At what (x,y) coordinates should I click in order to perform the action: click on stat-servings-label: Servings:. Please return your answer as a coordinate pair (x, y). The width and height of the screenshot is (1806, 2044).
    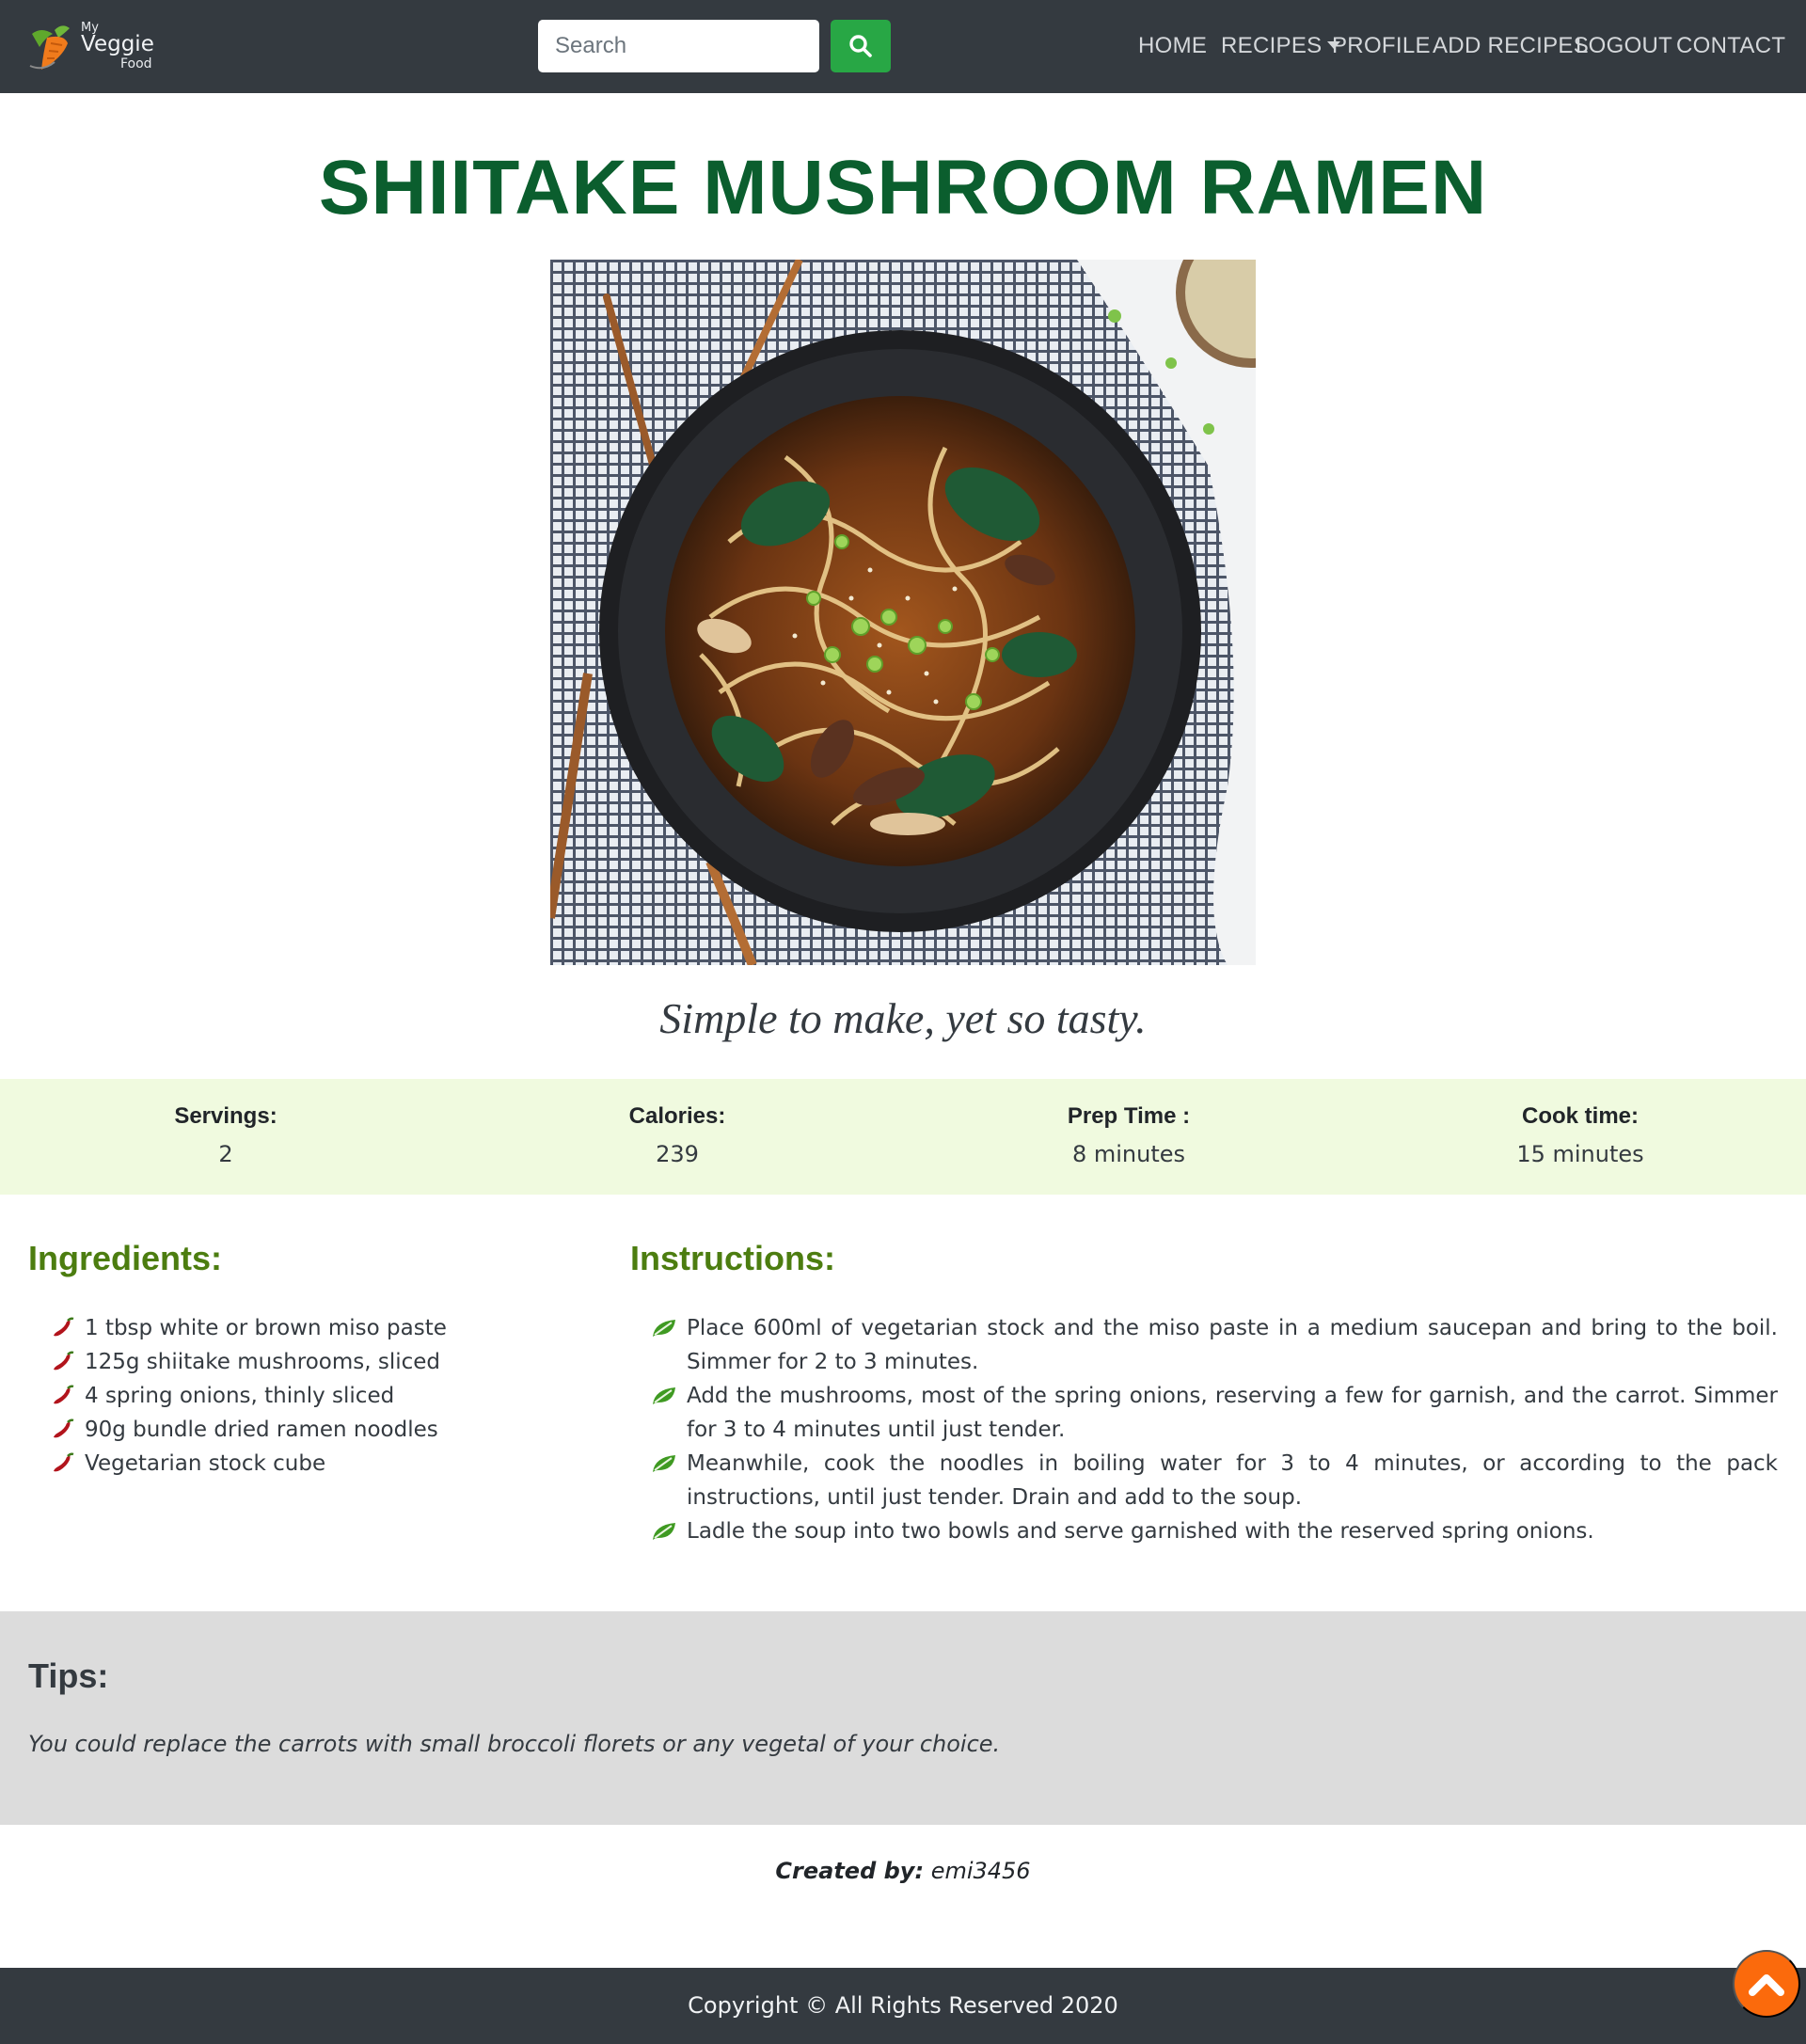
    Looking at the image, I should click on (226, 1116).